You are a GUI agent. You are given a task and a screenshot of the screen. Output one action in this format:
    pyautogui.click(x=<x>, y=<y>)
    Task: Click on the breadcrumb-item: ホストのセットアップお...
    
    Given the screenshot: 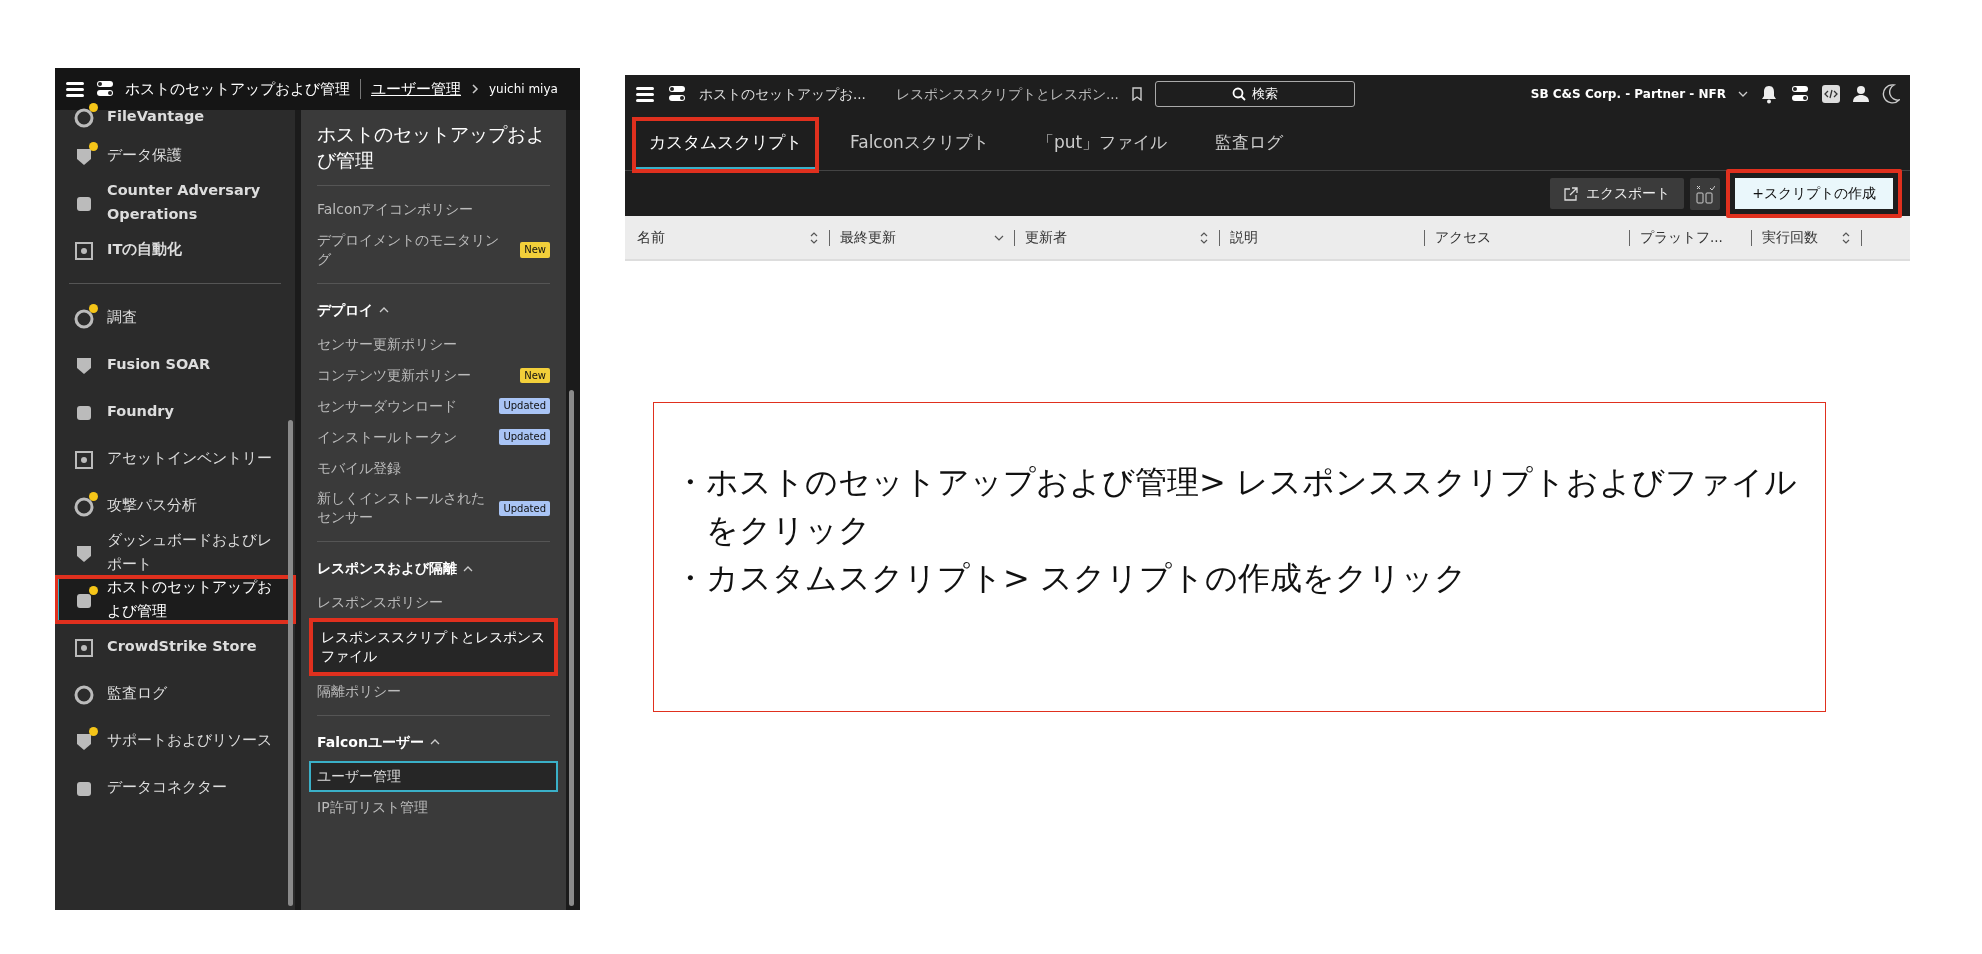 What is the action you would take?
    pyautogui.click(x=782, y=94)
    